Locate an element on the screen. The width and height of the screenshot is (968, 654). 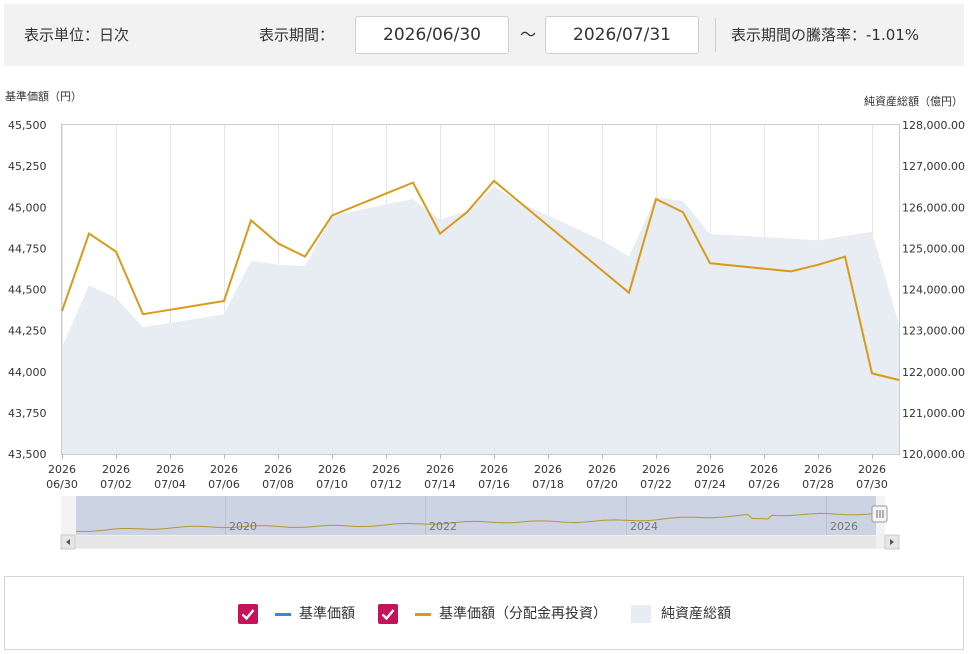
navigator-year-label: 2022 is located at coordinates (443, 526).